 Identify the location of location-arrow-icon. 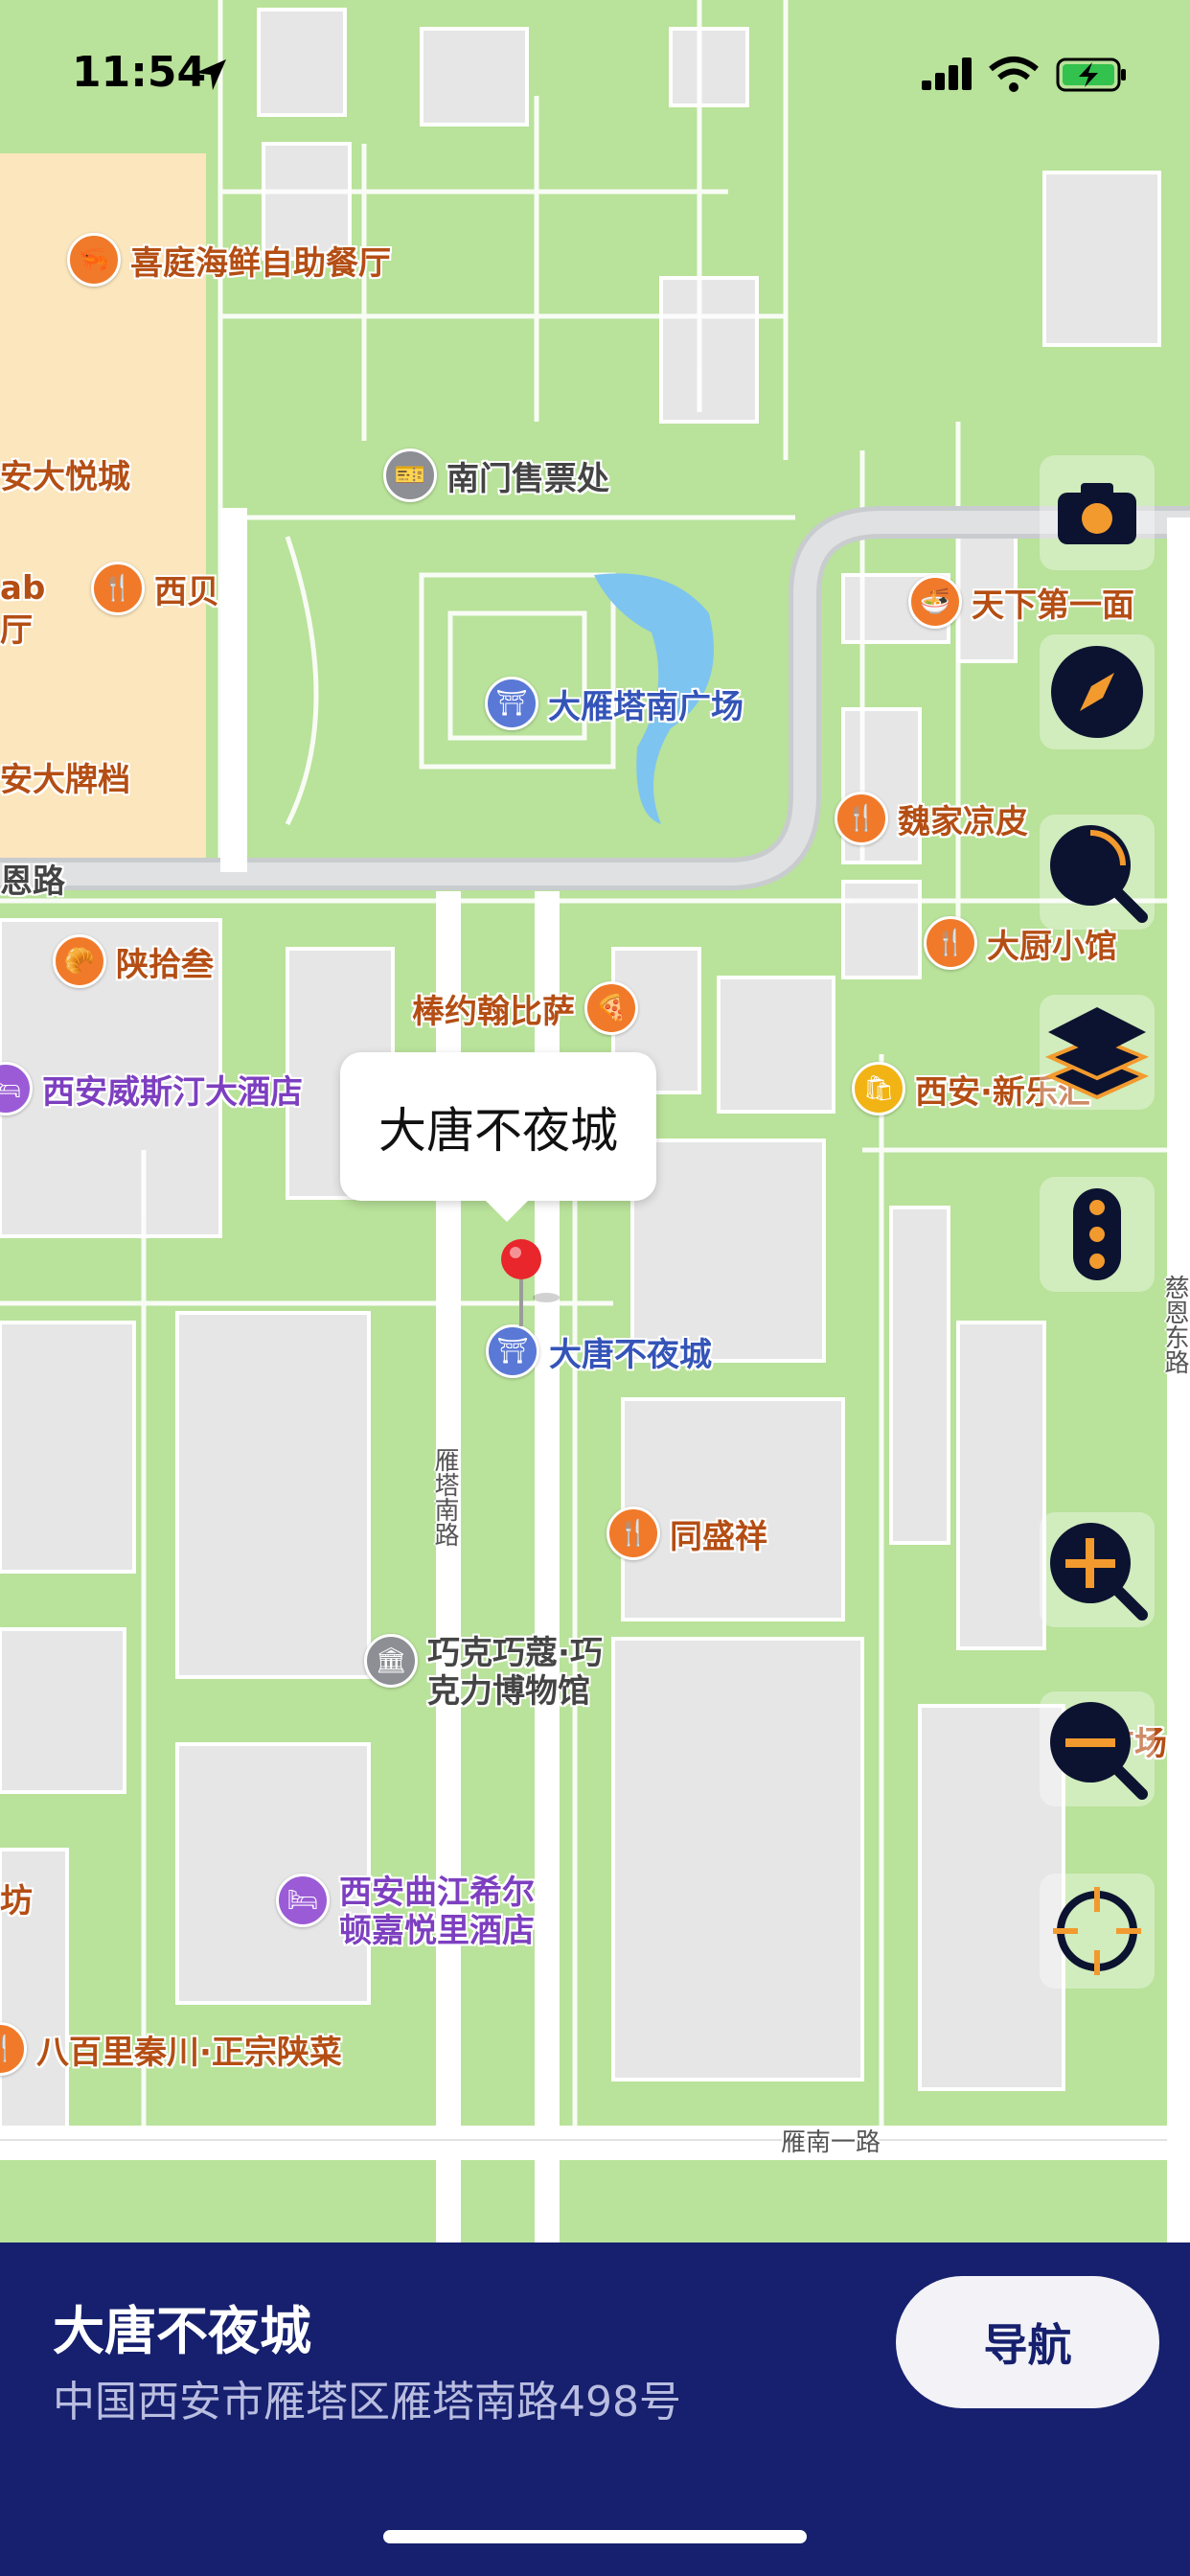
(210, 74).